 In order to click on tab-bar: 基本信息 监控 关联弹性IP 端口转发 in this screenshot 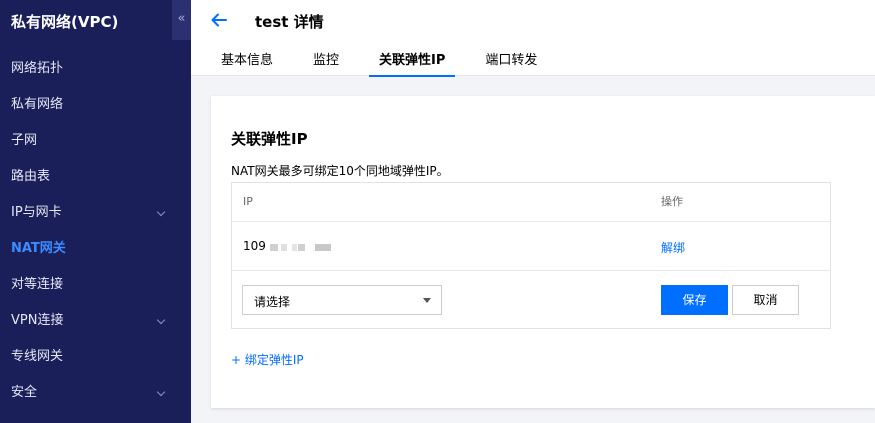, I will do `click(389, 61)`.